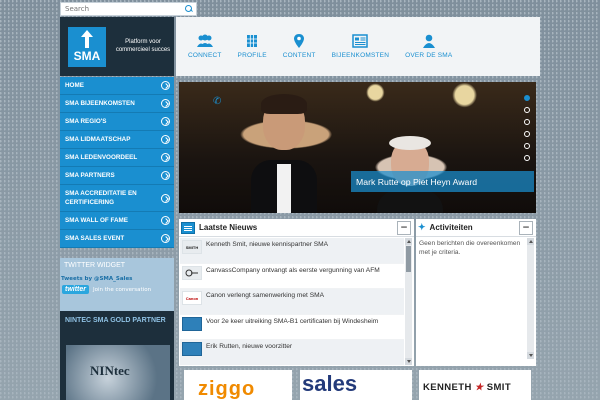 The height and width of the screenshot is (400, 600). I want to click on search-box, so click(128, 9).